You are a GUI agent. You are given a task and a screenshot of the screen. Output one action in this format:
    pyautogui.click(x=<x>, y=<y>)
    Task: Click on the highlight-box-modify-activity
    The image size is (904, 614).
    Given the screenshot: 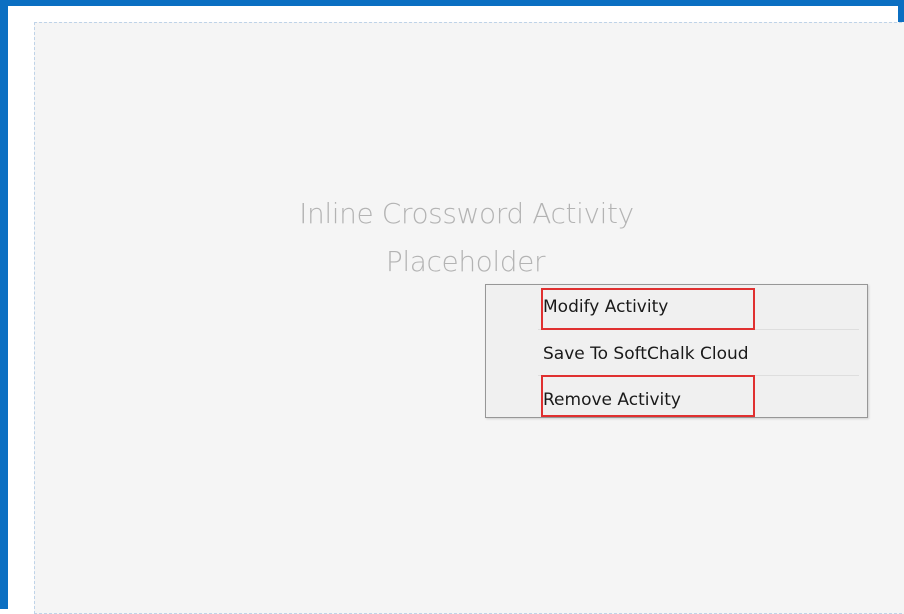 What is the action you would take?
    pyautogui.click(x=648, y=309)
    